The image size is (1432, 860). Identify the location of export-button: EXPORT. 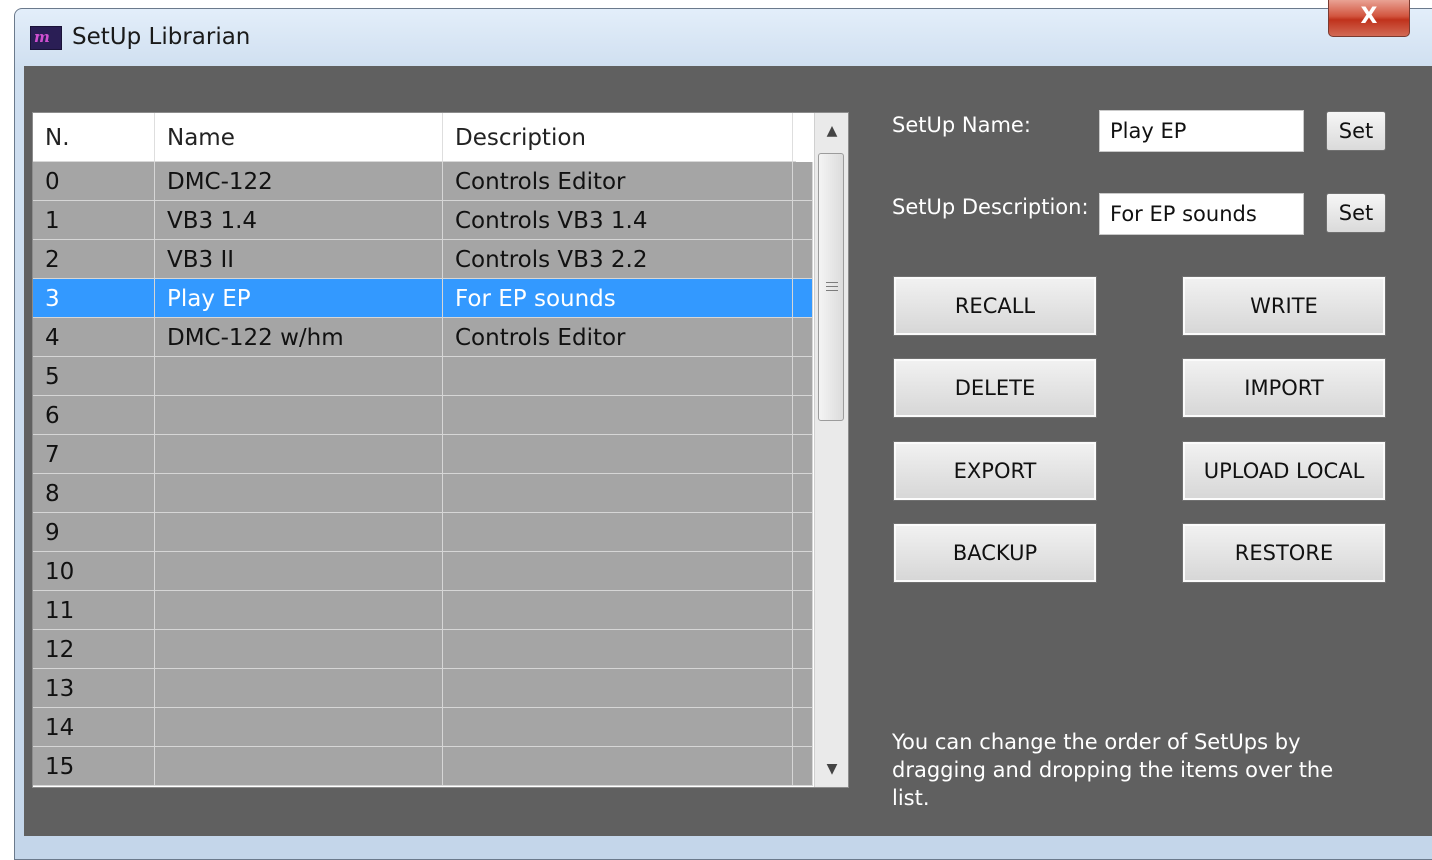
(995, 471).